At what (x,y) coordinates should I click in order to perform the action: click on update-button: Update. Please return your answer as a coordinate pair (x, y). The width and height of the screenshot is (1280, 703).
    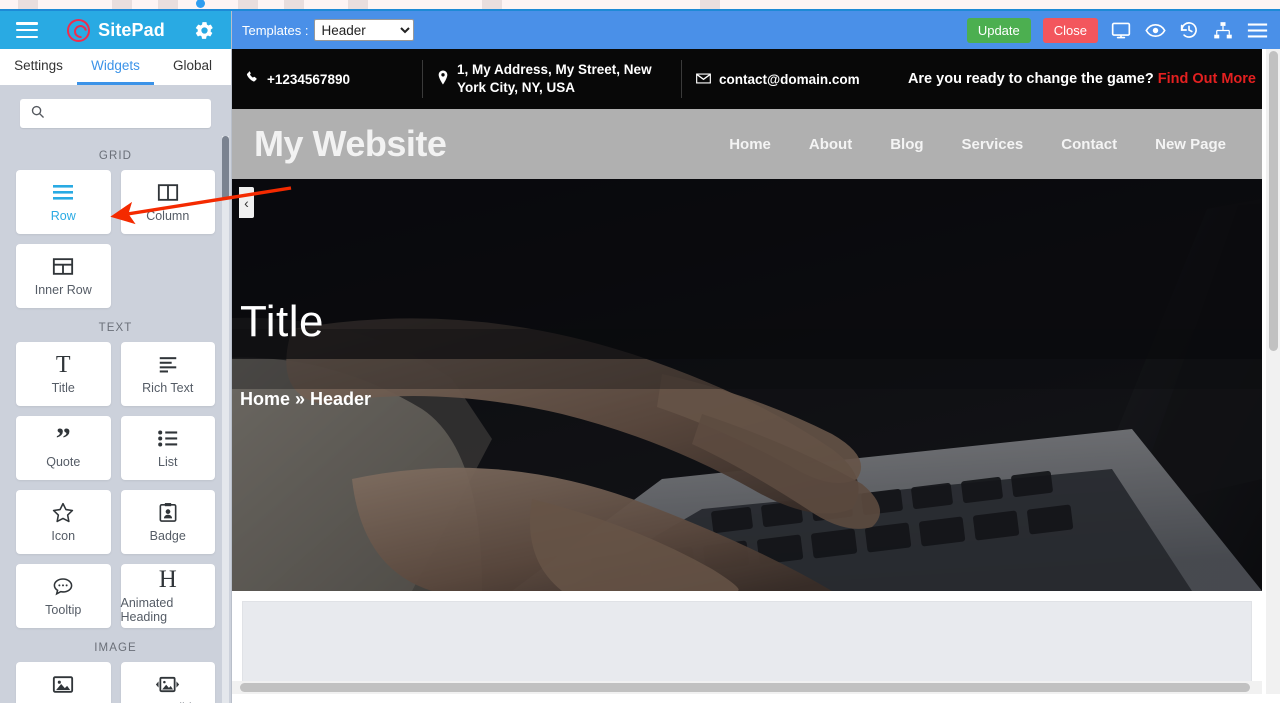
    Looking at the image, I should click on (998, 30).